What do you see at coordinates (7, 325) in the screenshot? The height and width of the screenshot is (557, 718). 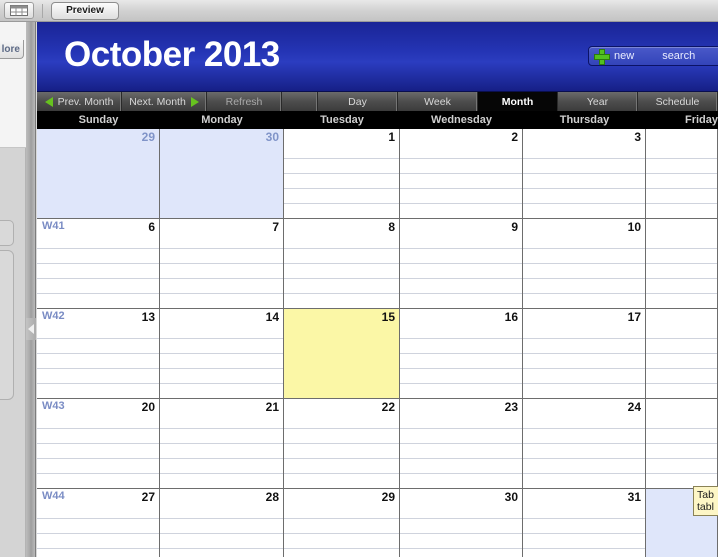 I see `sidebar-panel-lower` at bounding box center [7, 325].